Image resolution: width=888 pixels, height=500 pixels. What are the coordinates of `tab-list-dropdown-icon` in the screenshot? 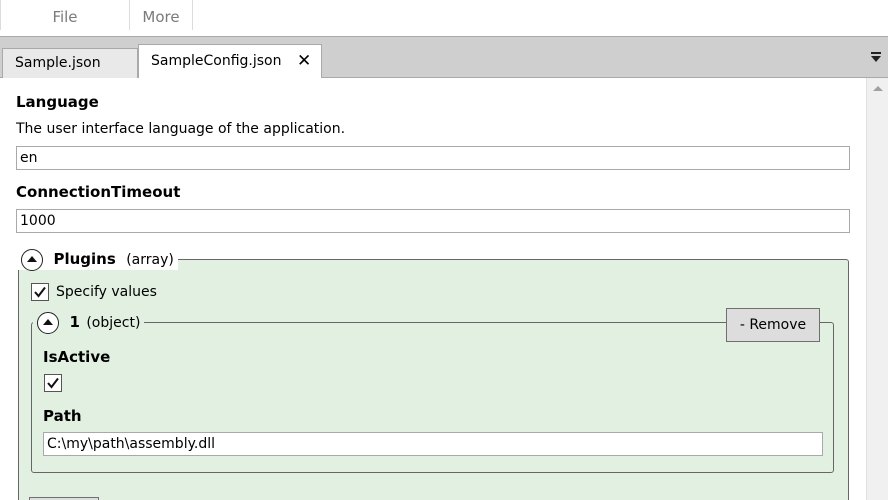 It's located at (876, 57).